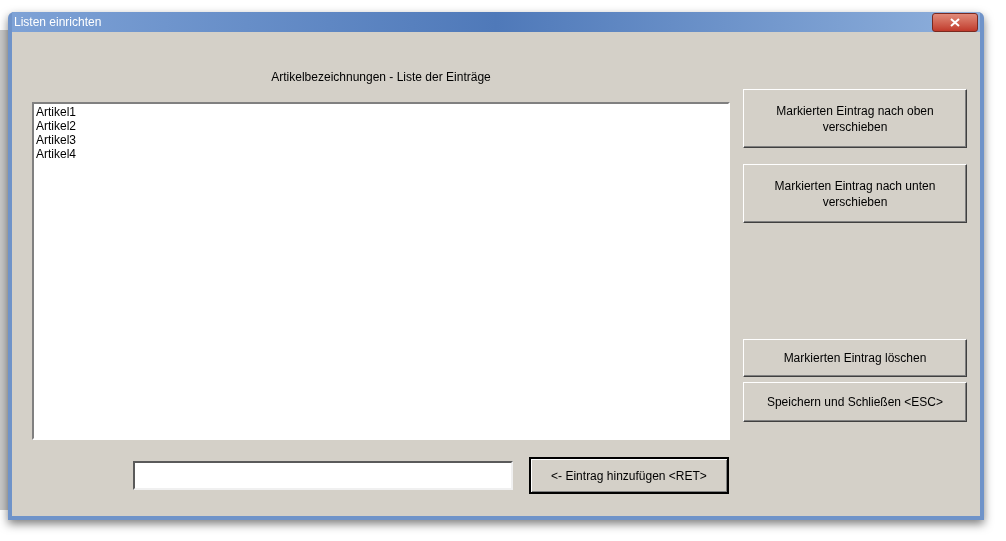  Describe the element at coordinates (57, 22) in the screenshot. I see `window-title: Listen einrichten` at that location.